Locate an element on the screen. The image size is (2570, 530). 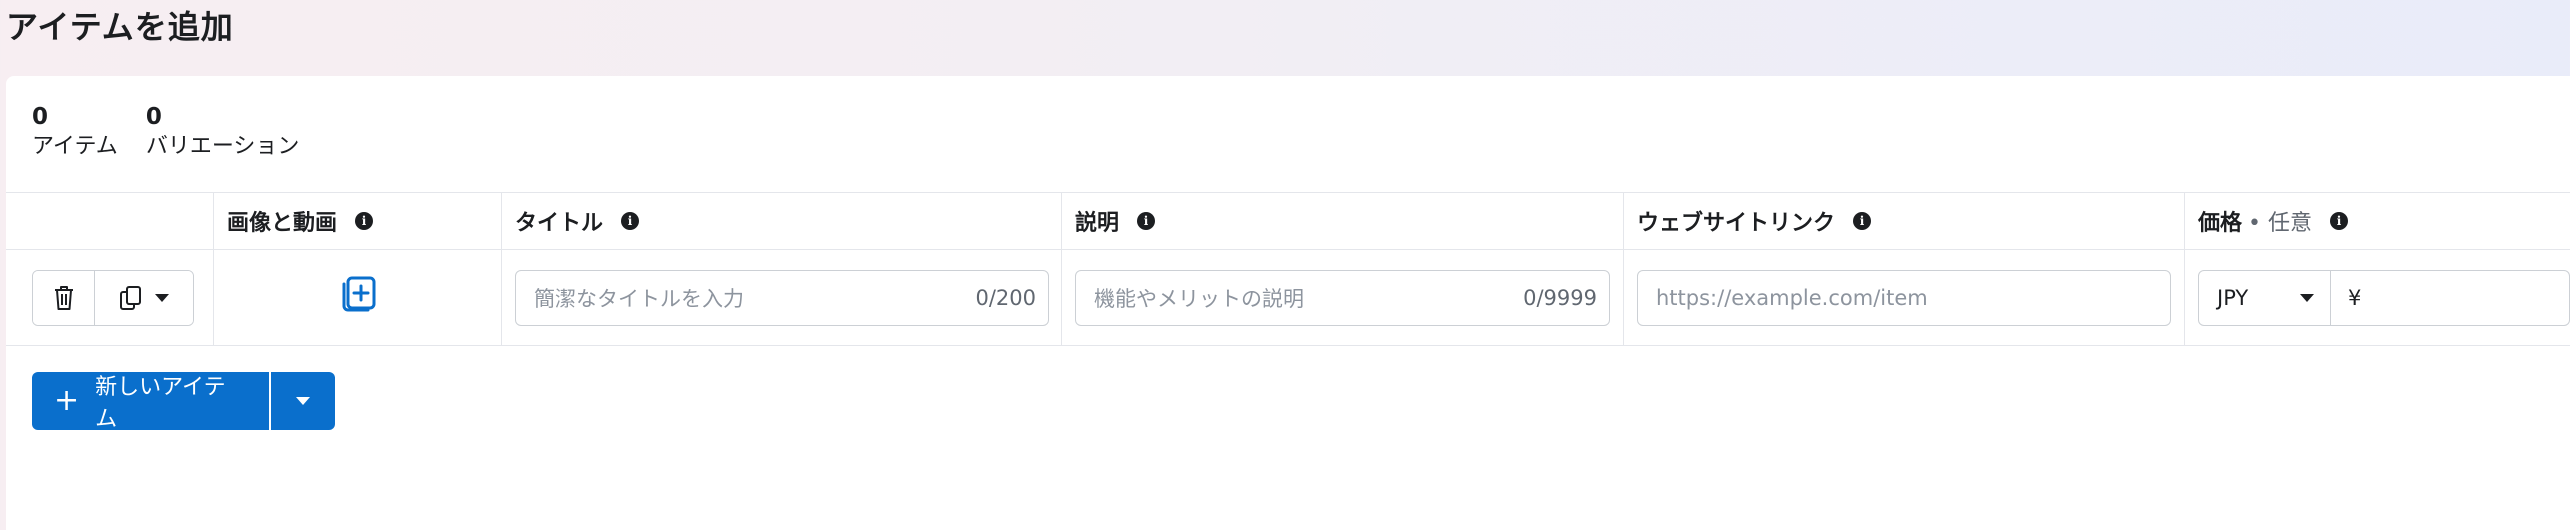
website-url-placeholder: https://example.com/item is located at coordinates (1792, 298).